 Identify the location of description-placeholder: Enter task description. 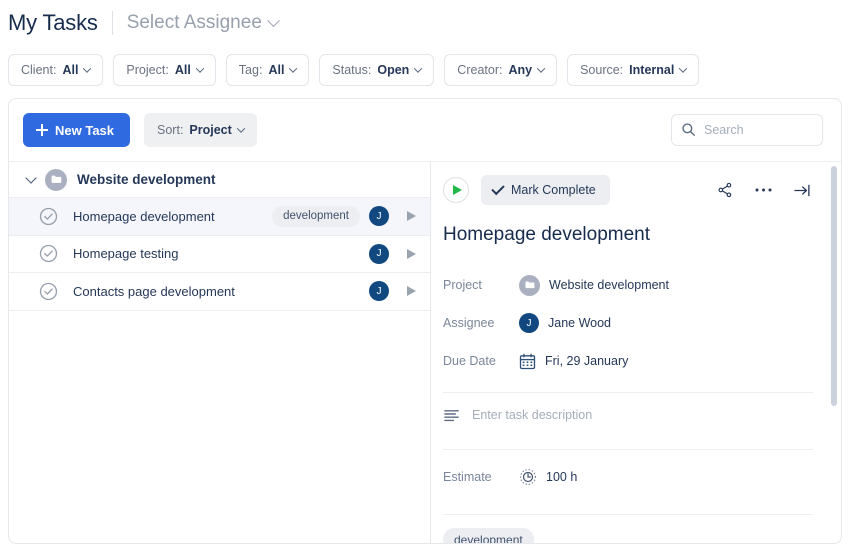
(532, 415).